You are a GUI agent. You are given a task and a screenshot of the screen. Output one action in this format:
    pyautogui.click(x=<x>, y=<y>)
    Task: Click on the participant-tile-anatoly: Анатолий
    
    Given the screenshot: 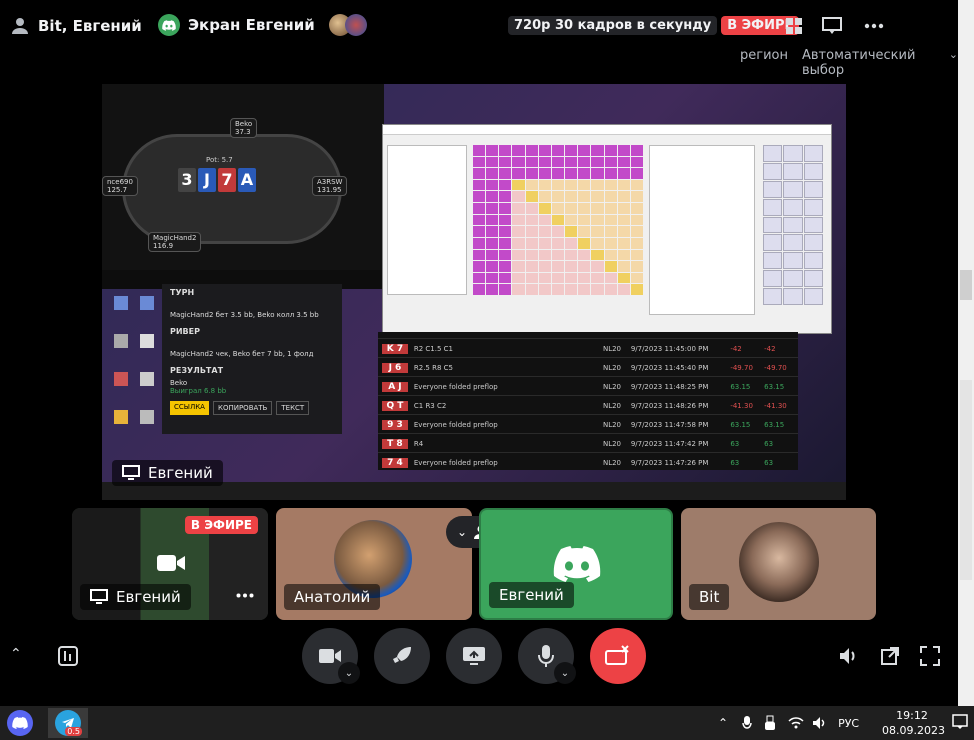 What is the action you would take?
    pyautogui.click(x=374, y=564)
    